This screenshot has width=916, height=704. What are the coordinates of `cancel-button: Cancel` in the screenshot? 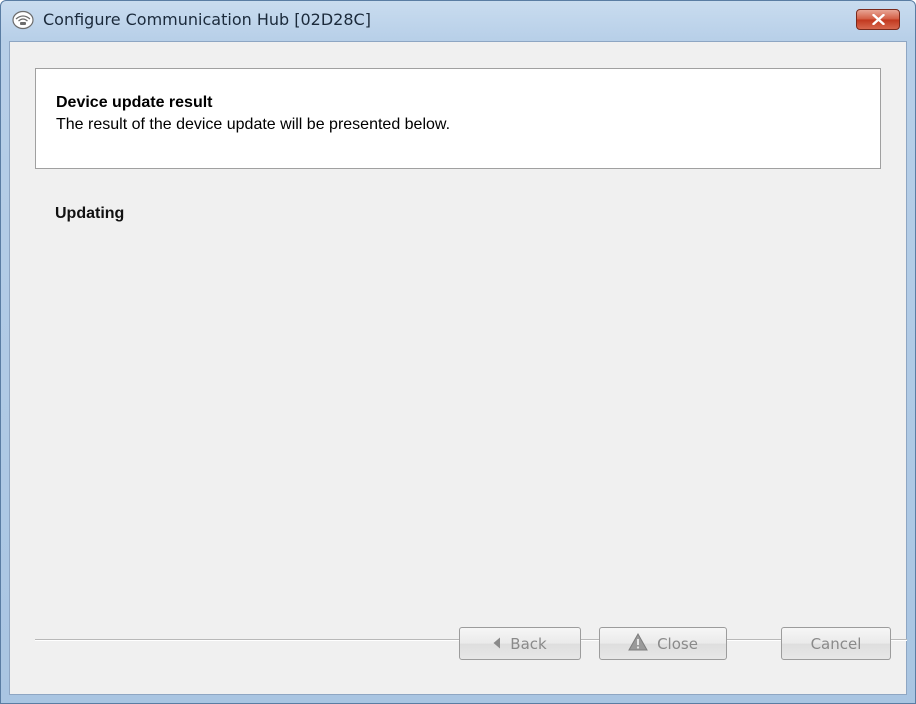 It's located at (836, 643).